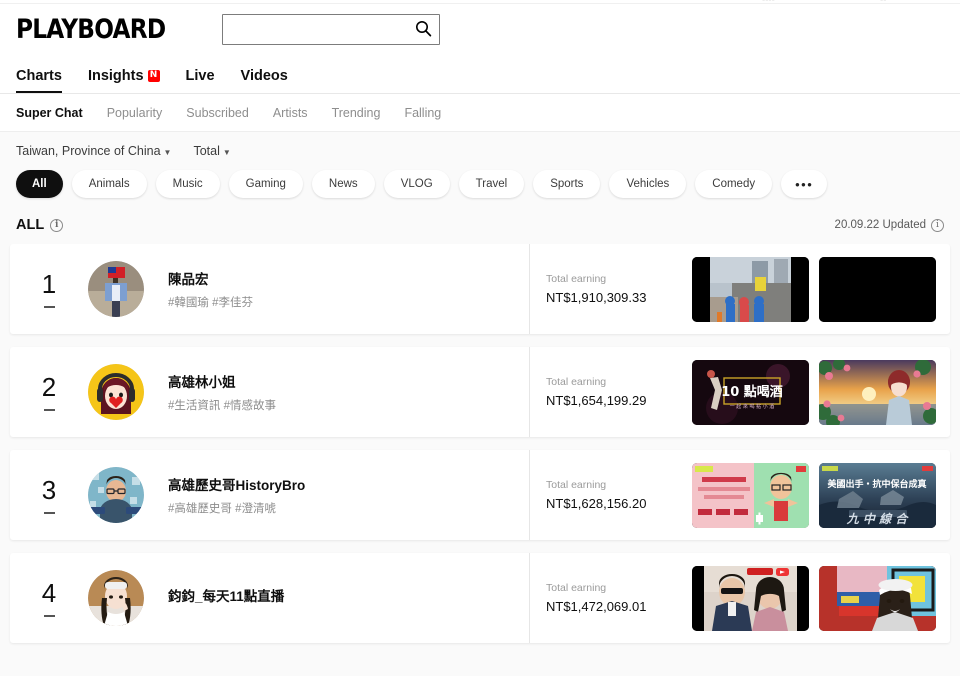 Image resolution: width=960 pixels, height=676 pixels. What do you see at coordinates (39, 76) in the screenshot?
I see `nav-tab-charts-label: Charts` at bounding box center [39, 76].